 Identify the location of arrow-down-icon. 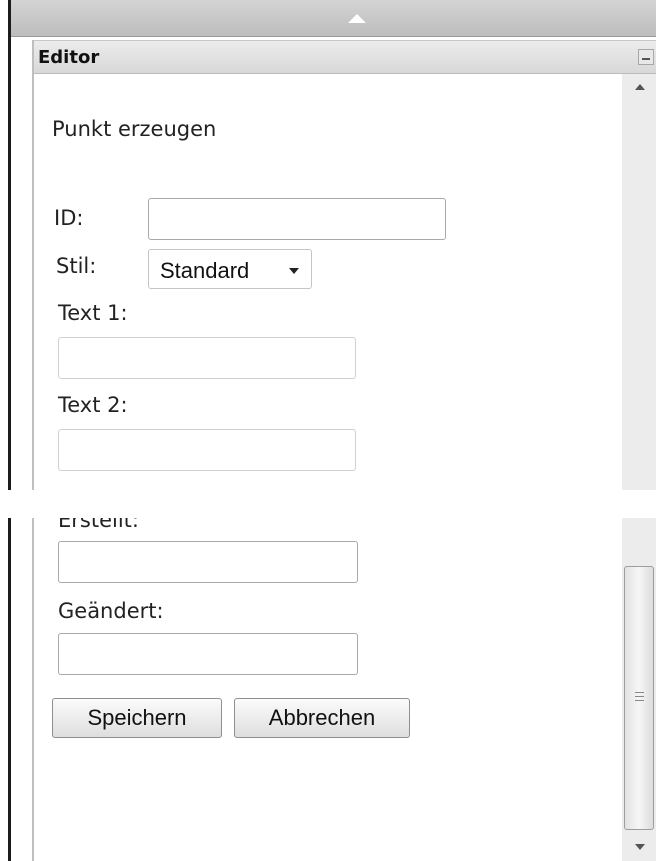
(640, 847).